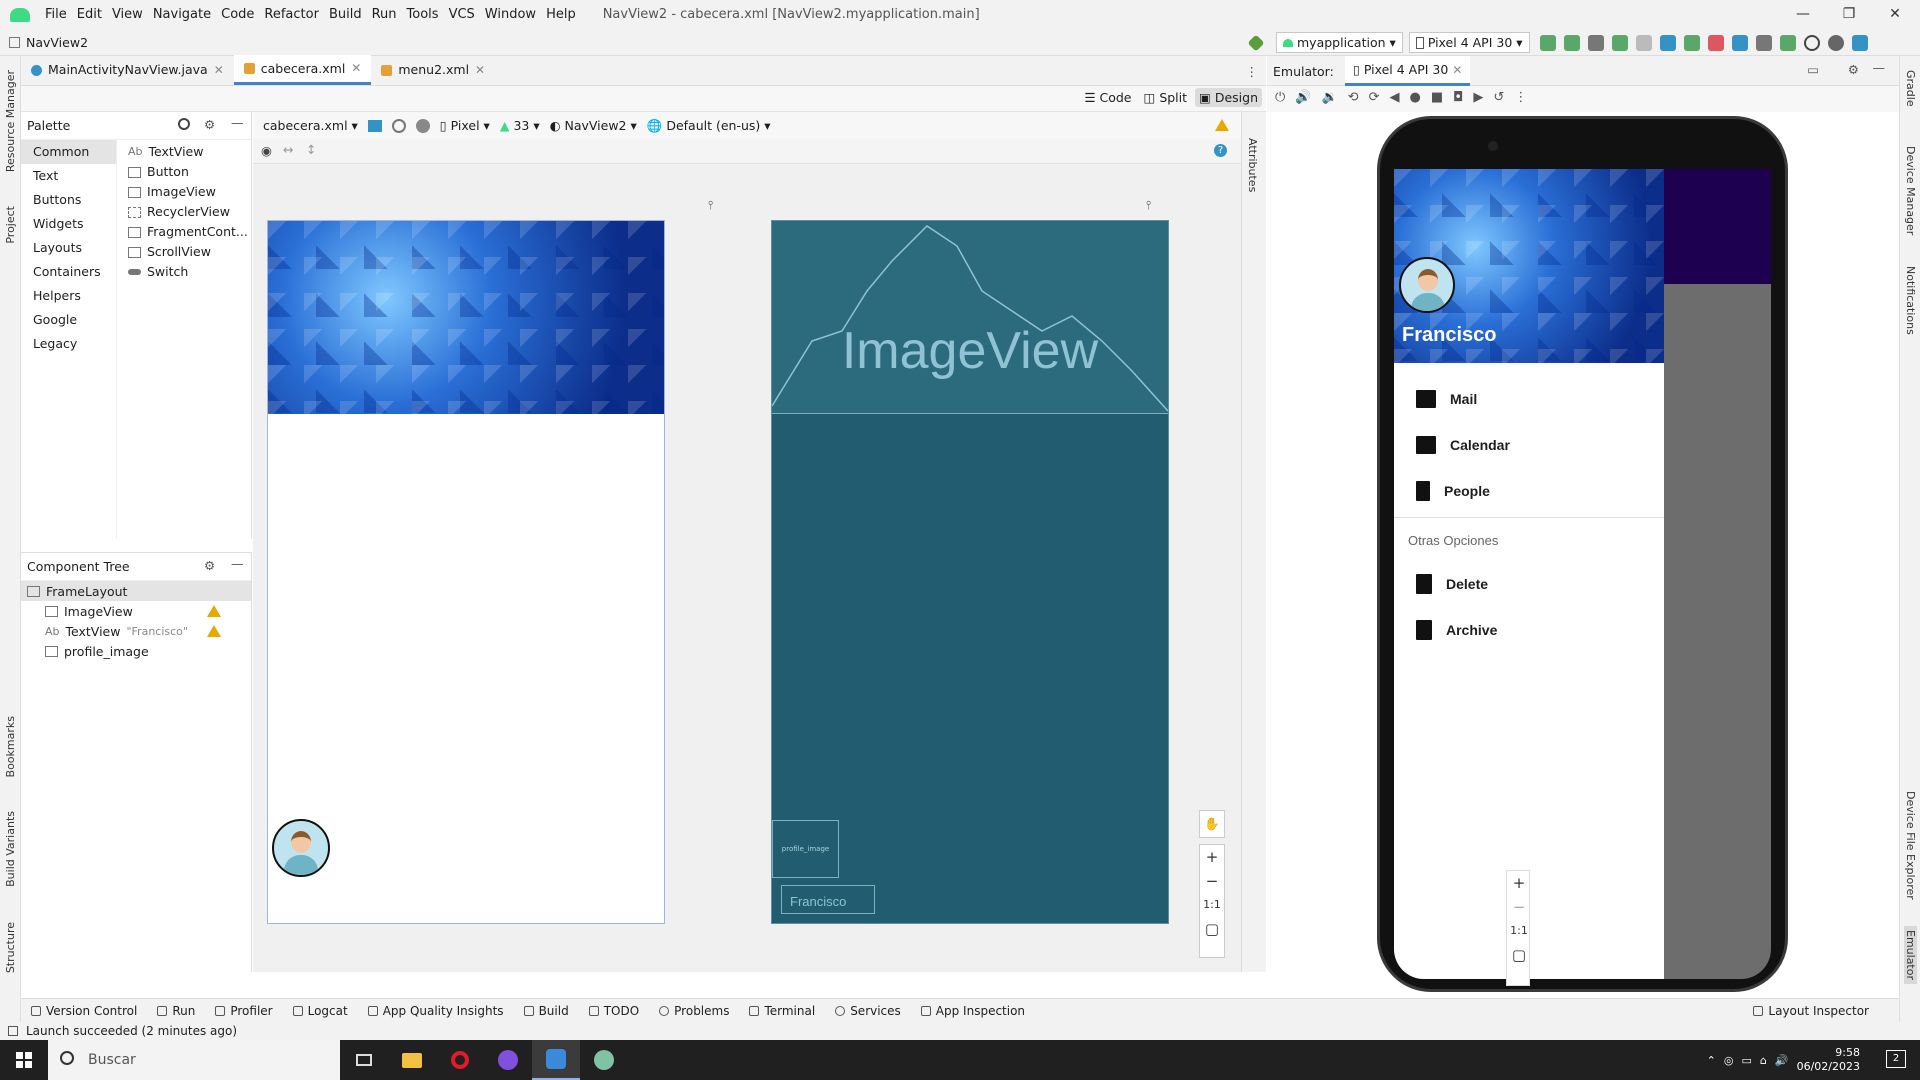 This screenshot has width=1920, height=1080. I want to click on theme-select: ◐ NavView2 ▾, so click(593, 125).